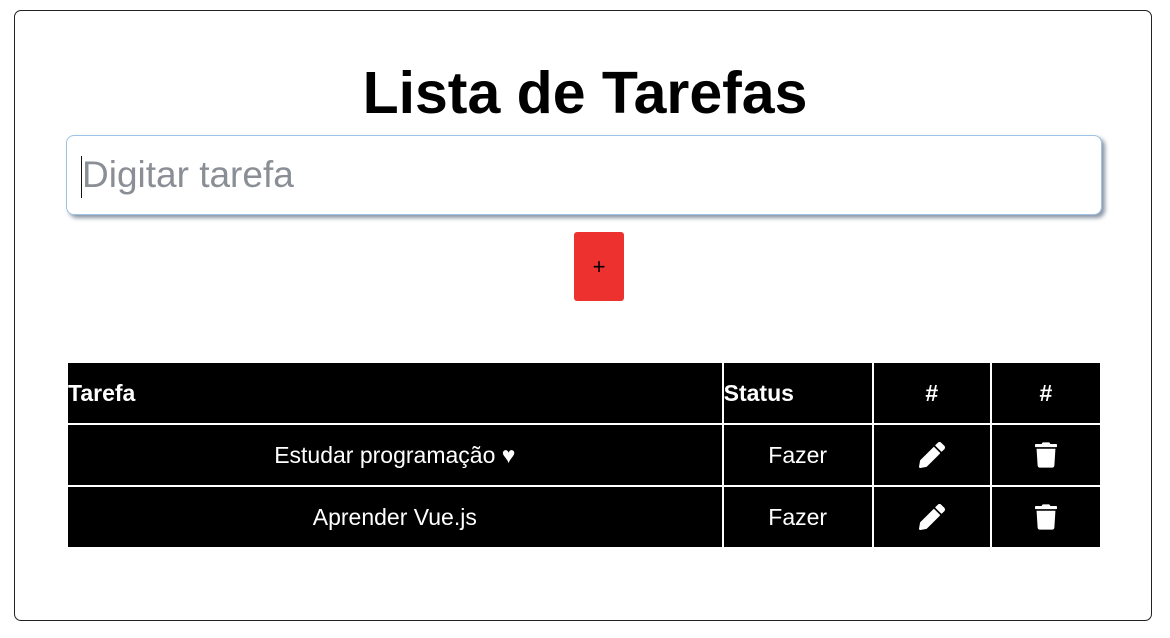 This screenshot has height=638, width=1170. What do you see at coordinates (585, 93) in the screenshot?
I see `page-title: Lista de Tarefas` at bounding box center [585, 93].